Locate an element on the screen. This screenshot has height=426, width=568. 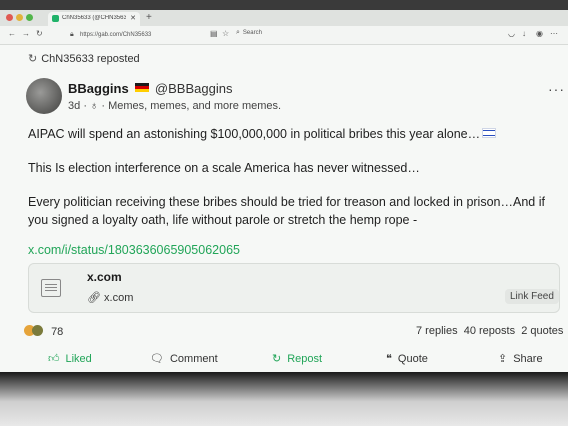
post-time: 3d is located at coordinates (74, 106).